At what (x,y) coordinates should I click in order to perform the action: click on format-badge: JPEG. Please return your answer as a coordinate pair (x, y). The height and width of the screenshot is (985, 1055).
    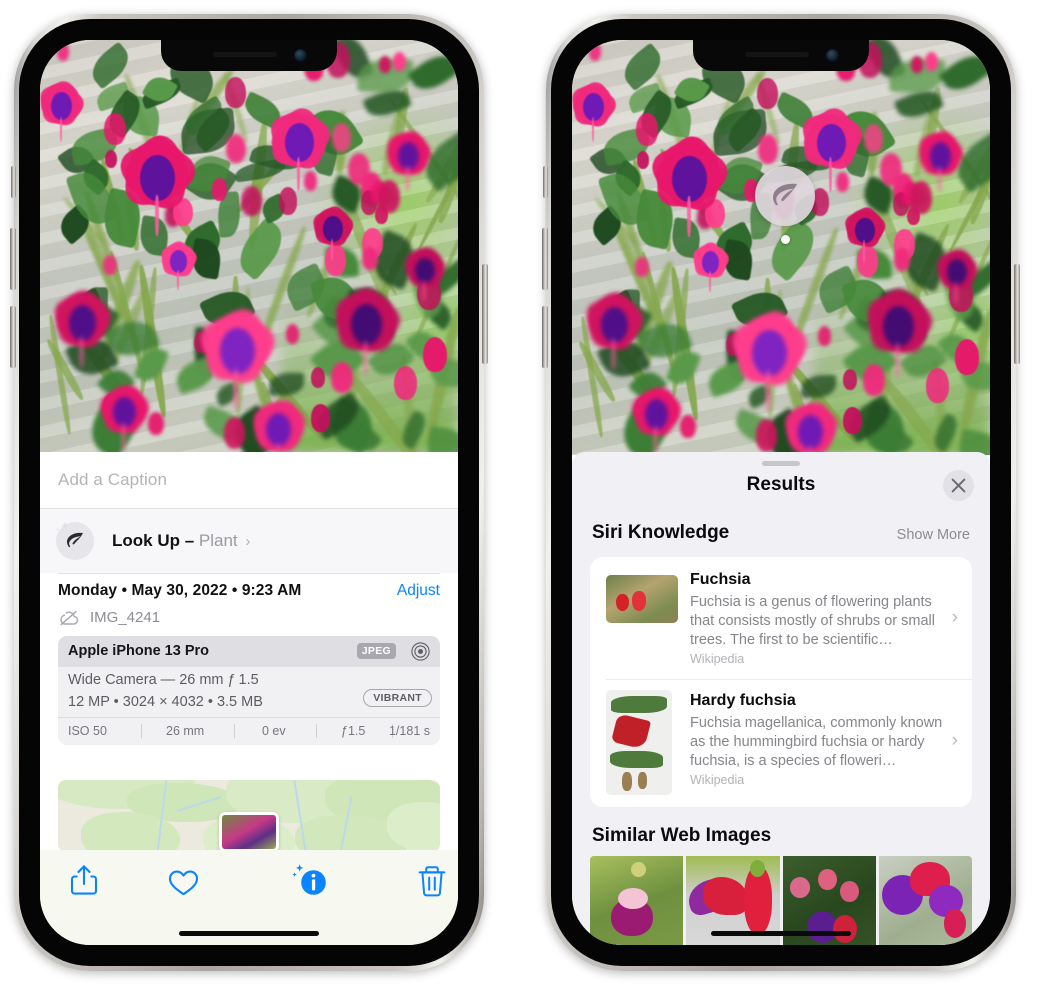
    Looking at the image, I should click on (376, 651).